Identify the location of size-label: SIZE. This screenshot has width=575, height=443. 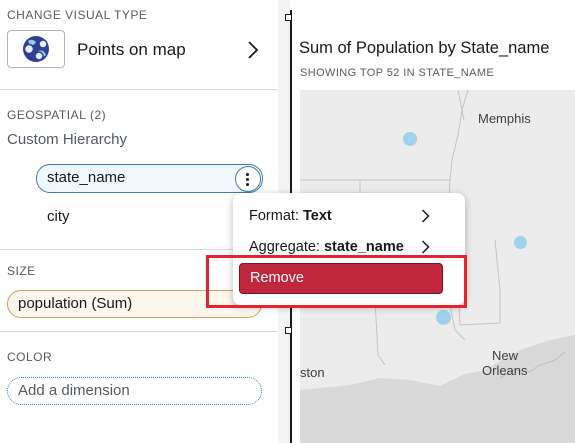
(21, 271).